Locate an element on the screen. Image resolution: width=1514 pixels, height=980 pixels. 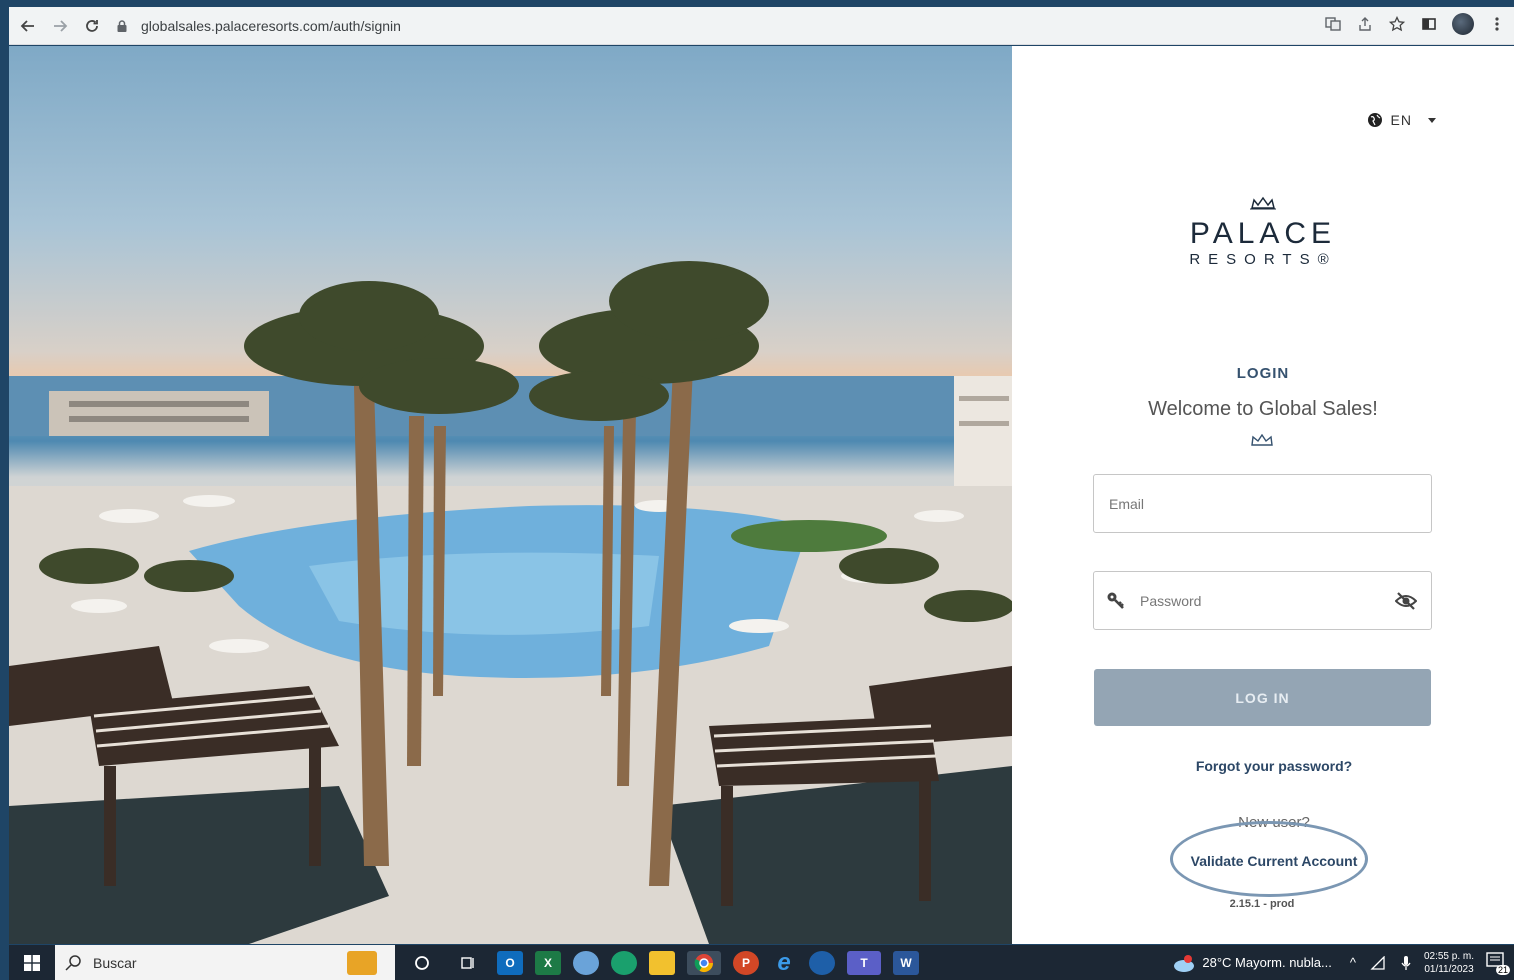
more-menu-icon is located at coordinates (1497, 24).